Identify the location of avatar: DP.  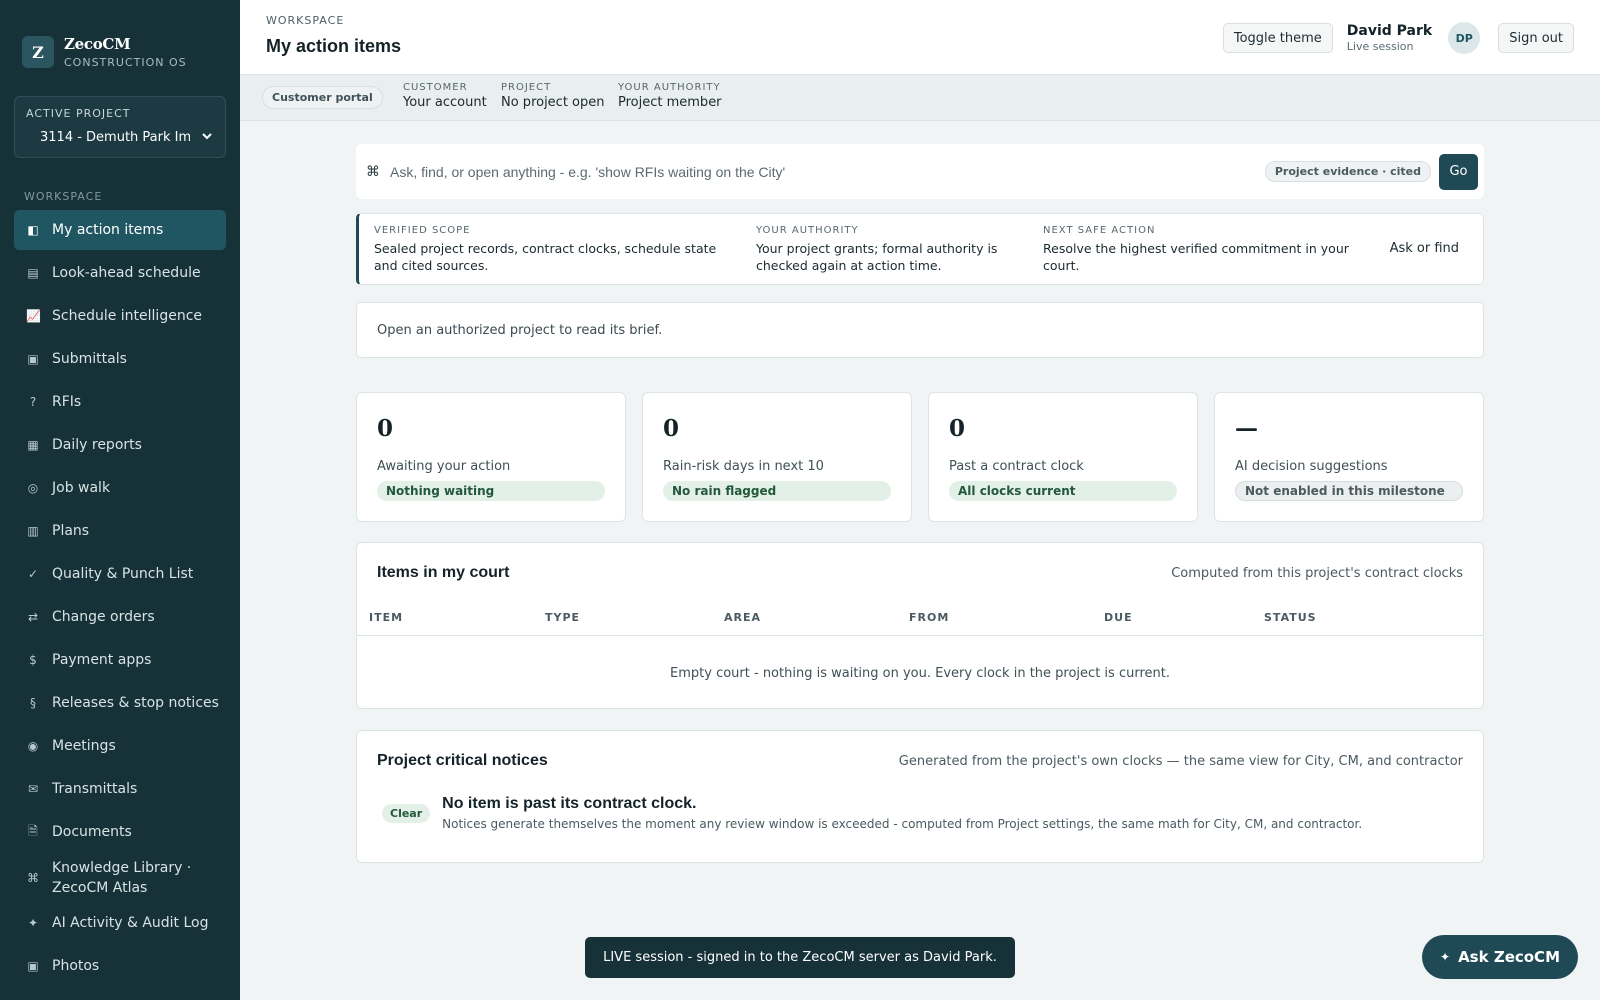
(1464, 38).